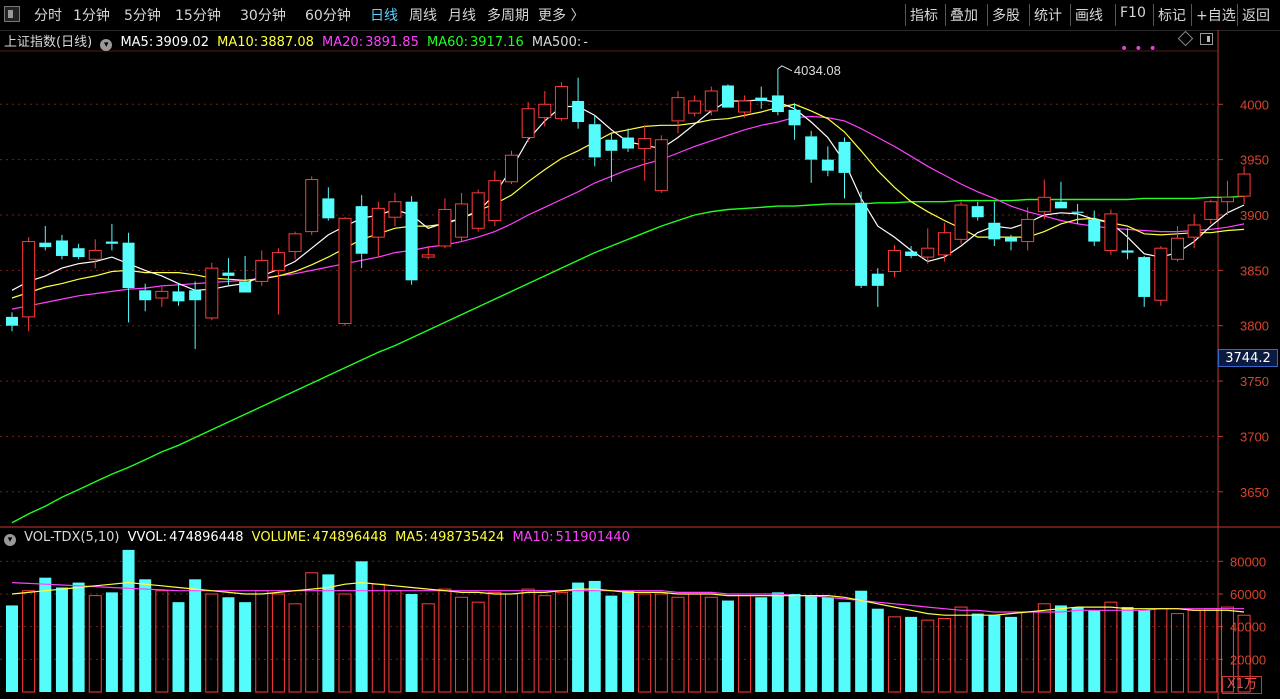  What do you see at coordinates (1242, 685) in the screenshot?
I see `volume-unit-label: X1万` at bounding box center [1242, 685].